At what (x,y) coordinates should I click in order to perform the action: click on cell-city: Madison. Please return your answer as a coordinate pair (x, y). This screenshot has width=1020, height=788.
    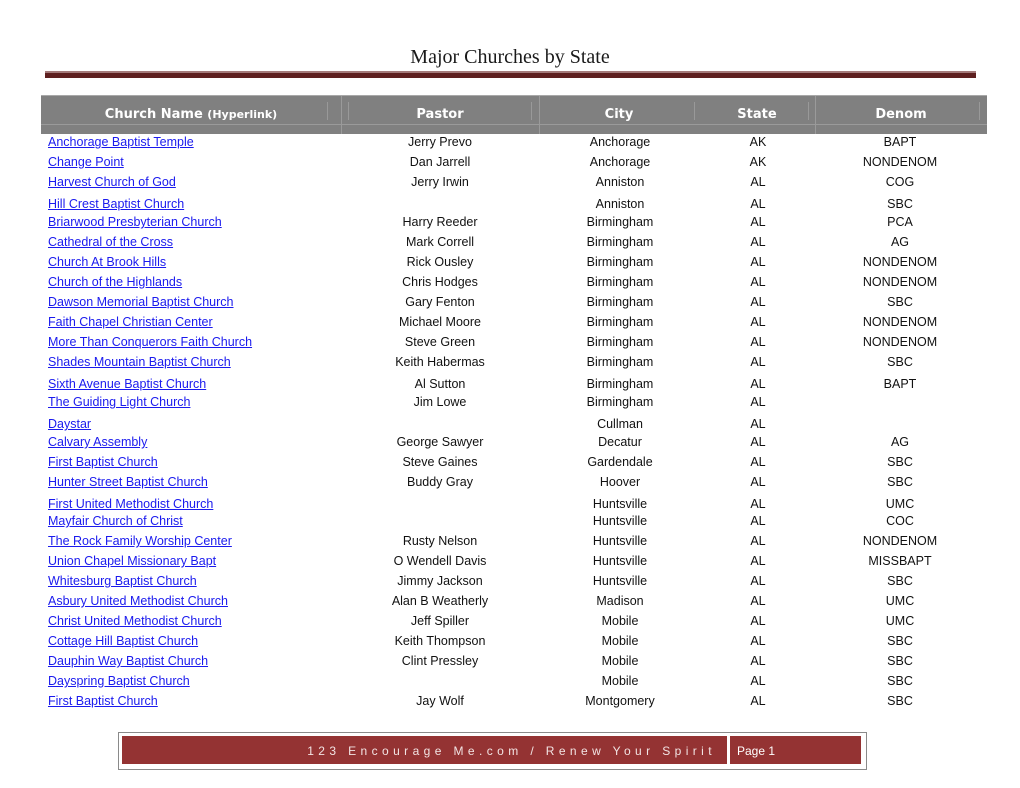
    Looking at the image, I should click on (620, 601).